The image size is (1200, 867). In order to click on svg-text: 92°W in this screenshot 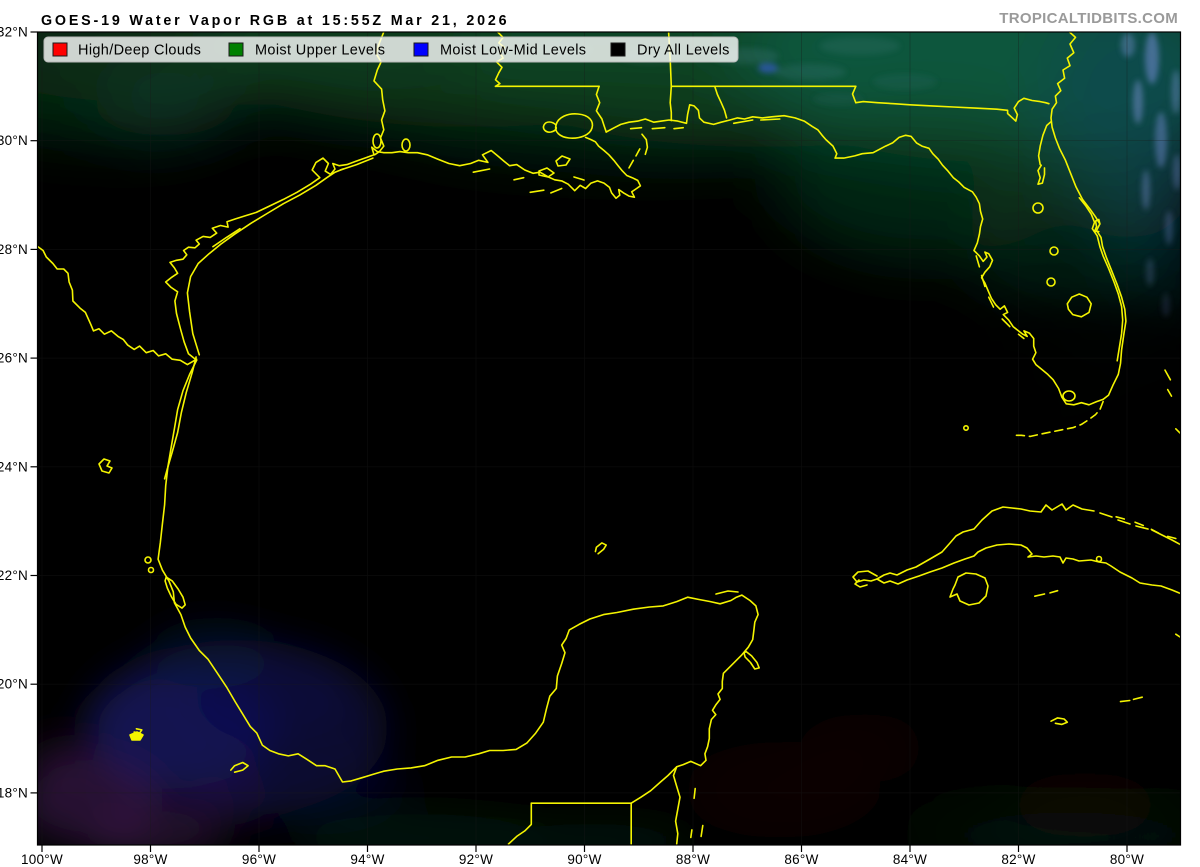, I will do `click(476, 859)`.